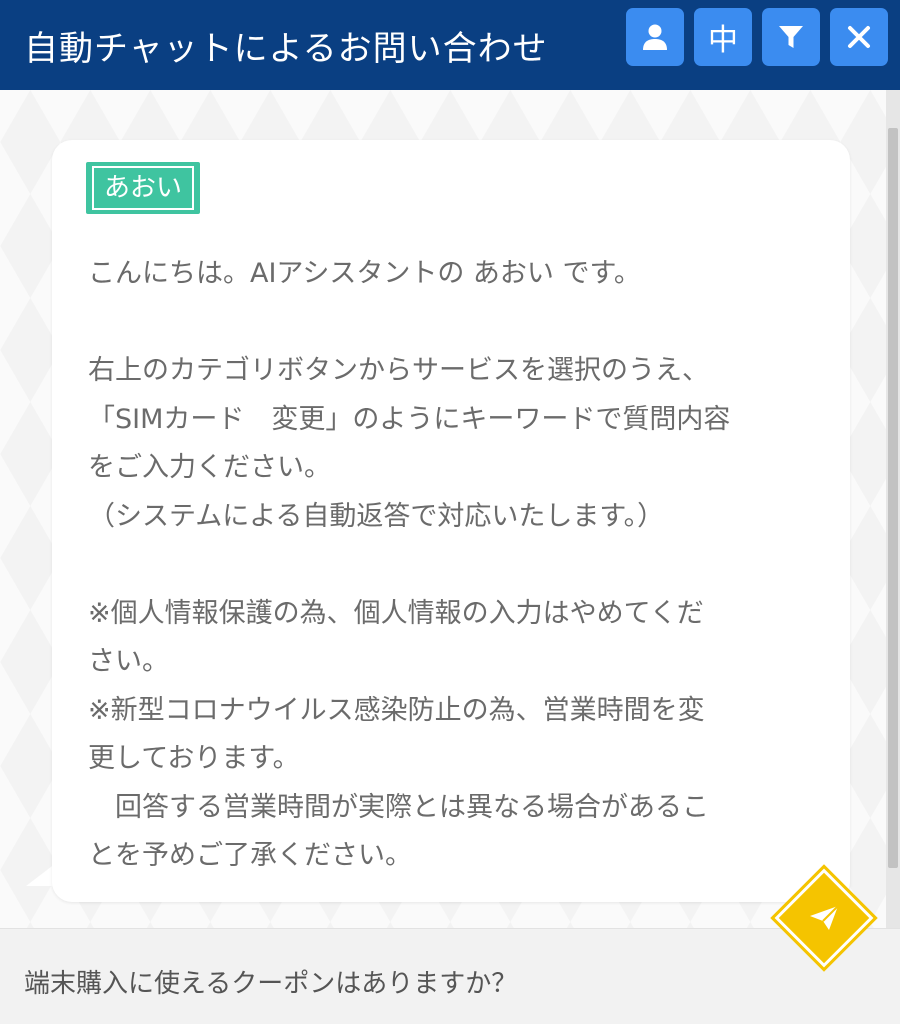 This screenshot has height=1024, width=900. I want to click on paper-plane-icon, so click(824, 917).